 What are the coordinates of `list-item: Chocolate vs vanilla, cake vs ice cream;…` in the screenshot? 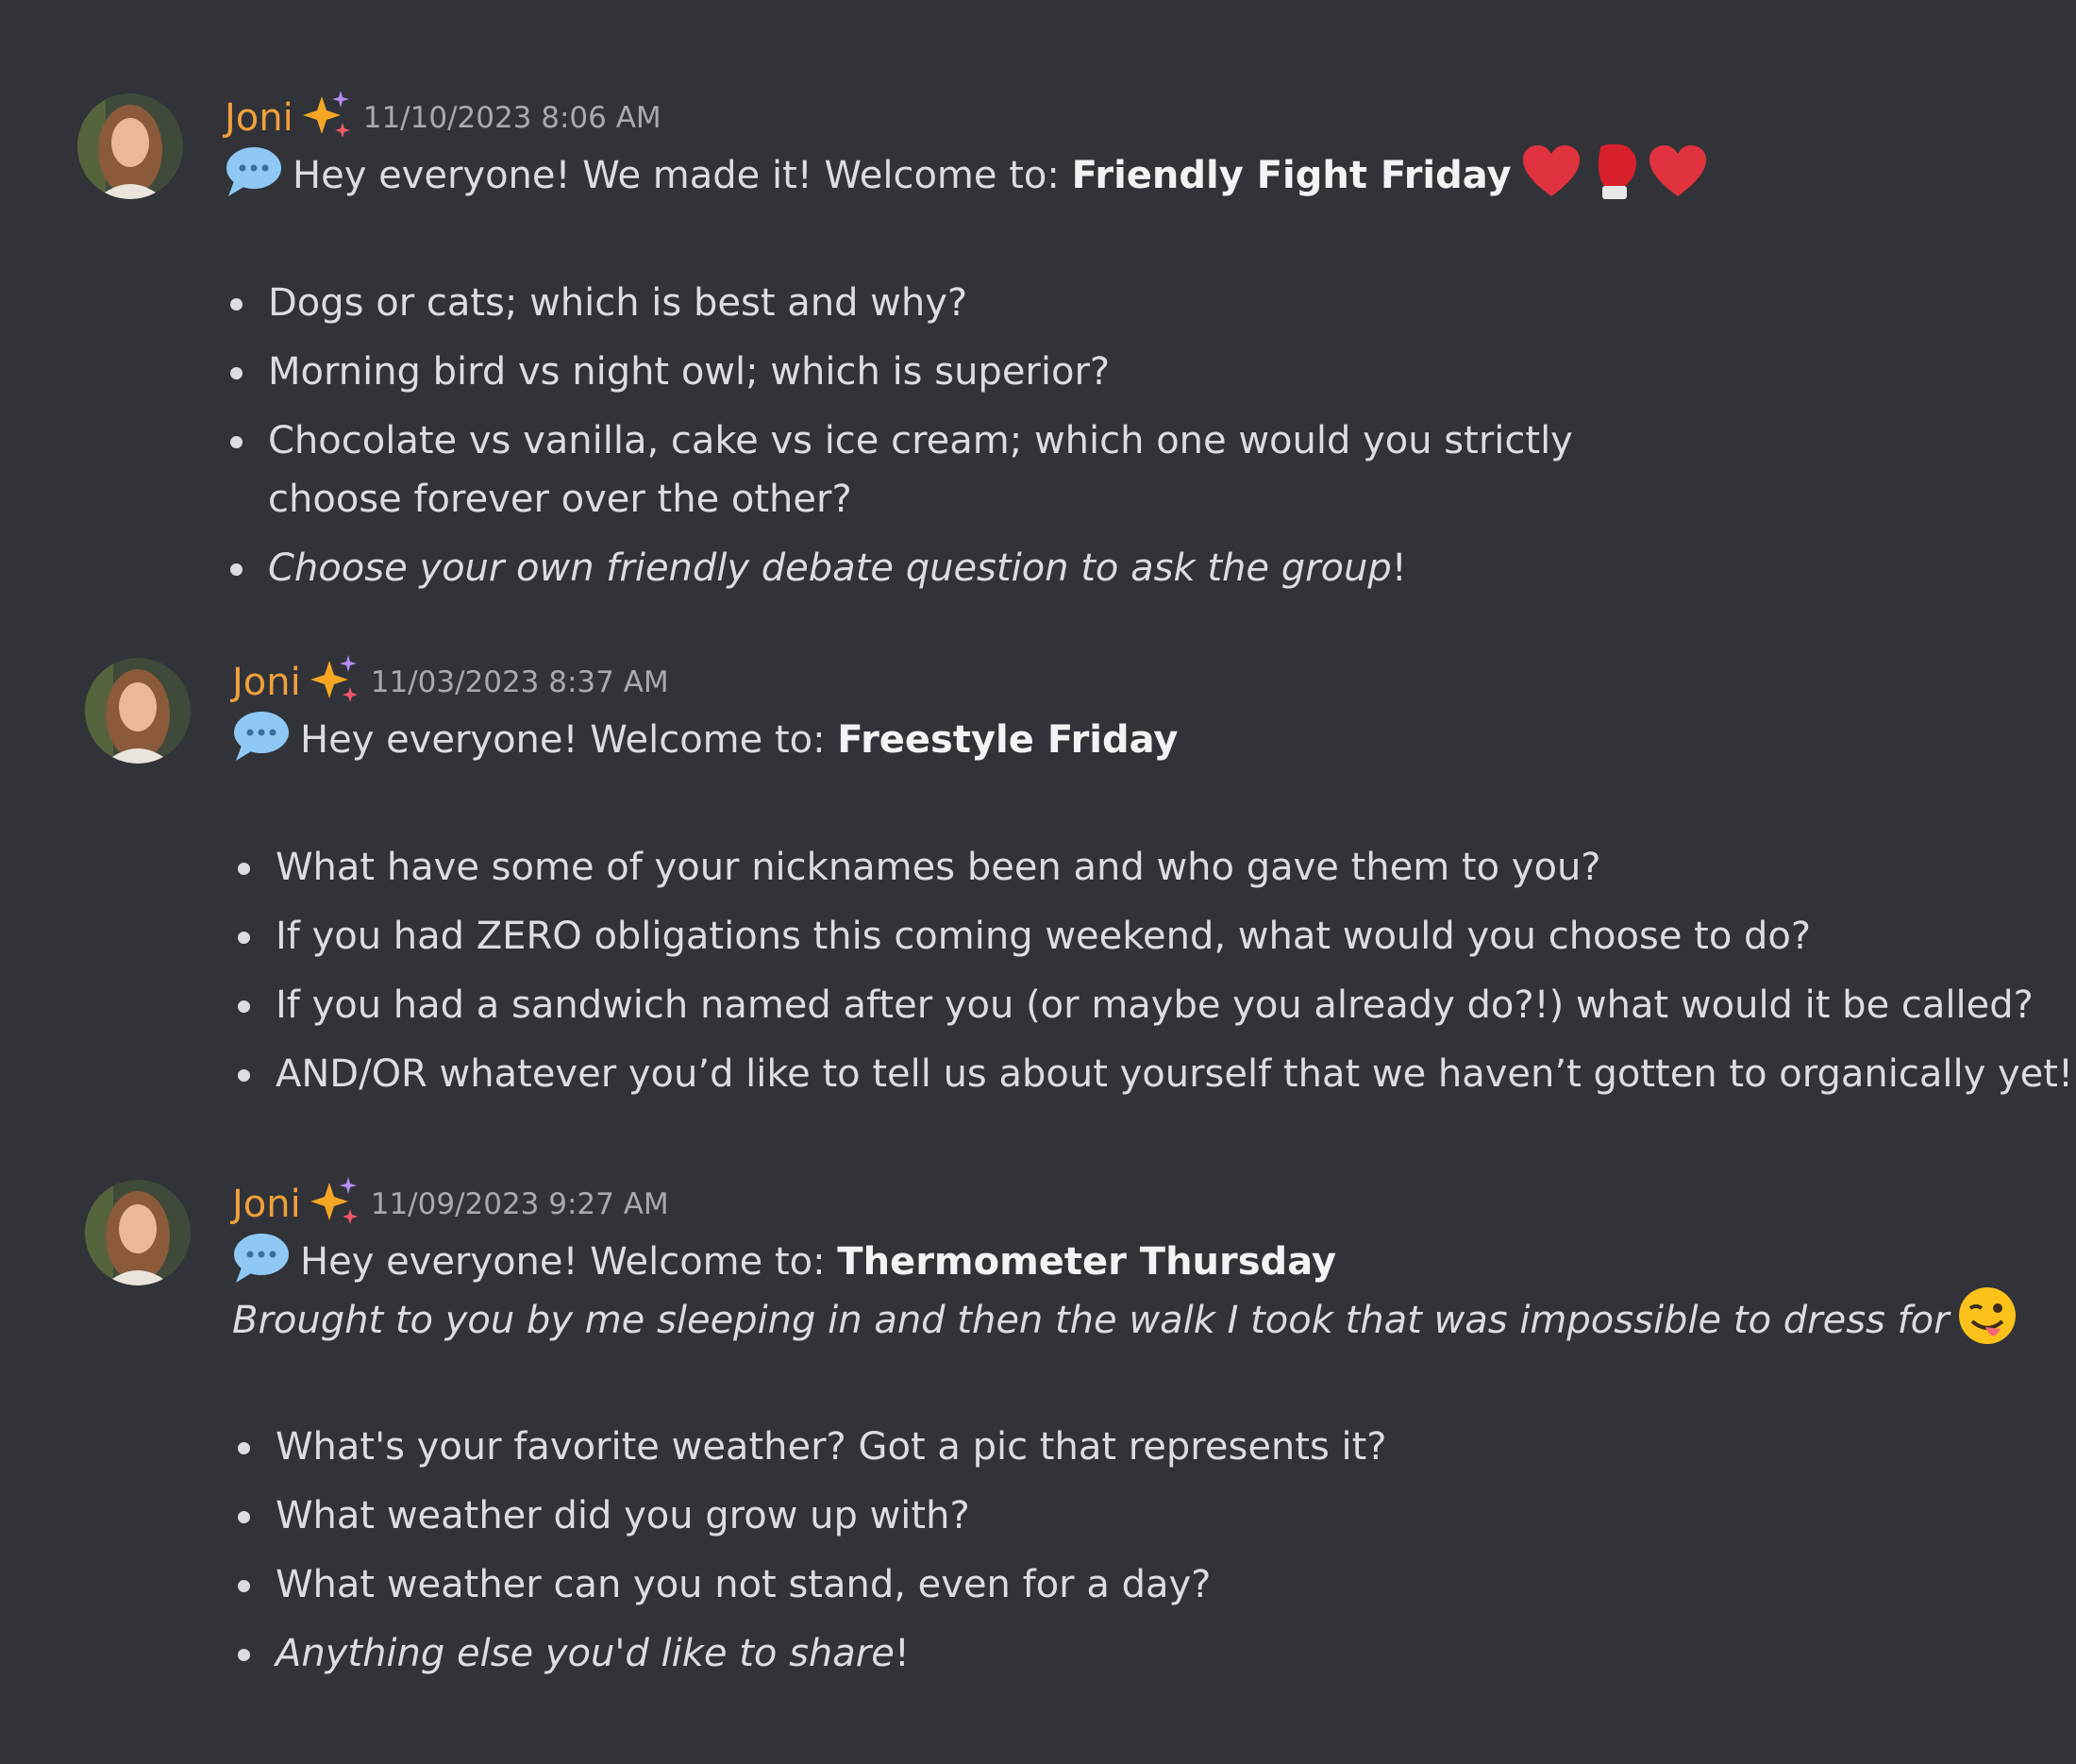 It's located at (950, 470).